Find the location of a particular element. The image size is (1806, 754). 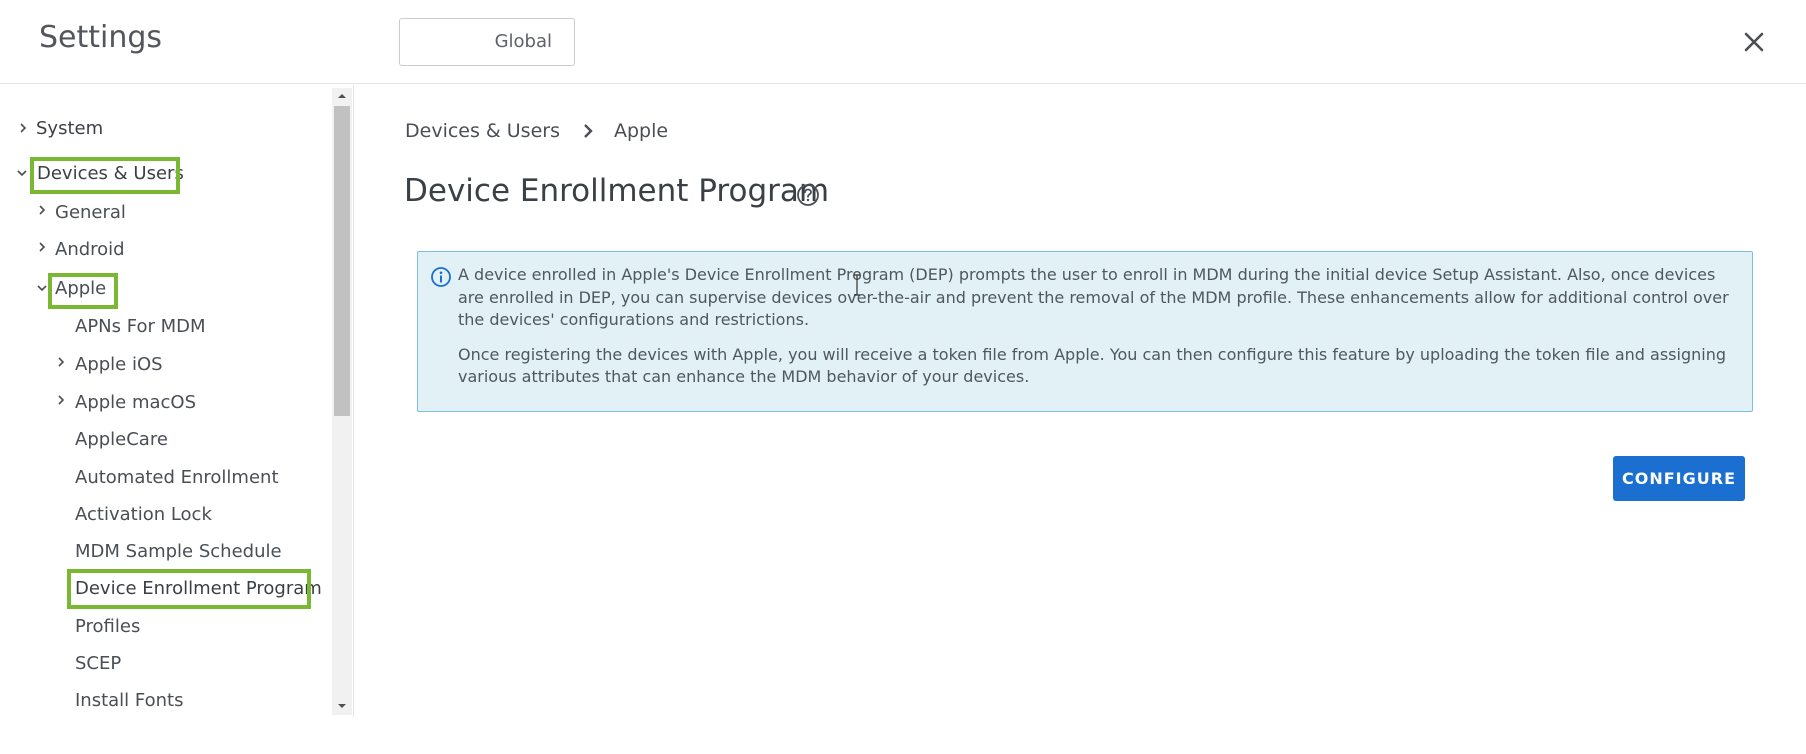

sidebar-item-profiles: Profiles is located at coordinates (107, 626).